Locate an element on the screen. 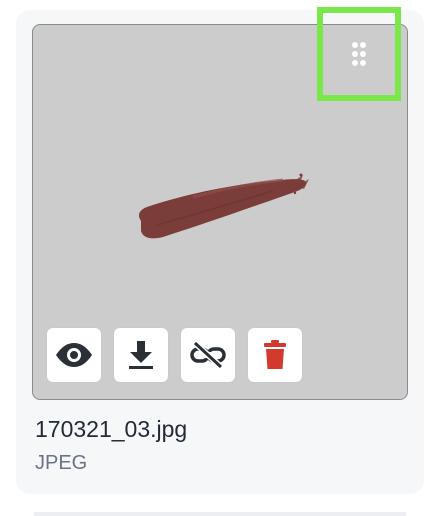 The height and width of the screenshot is (516, 440). unlink-button is located at coordinates (208, 355).